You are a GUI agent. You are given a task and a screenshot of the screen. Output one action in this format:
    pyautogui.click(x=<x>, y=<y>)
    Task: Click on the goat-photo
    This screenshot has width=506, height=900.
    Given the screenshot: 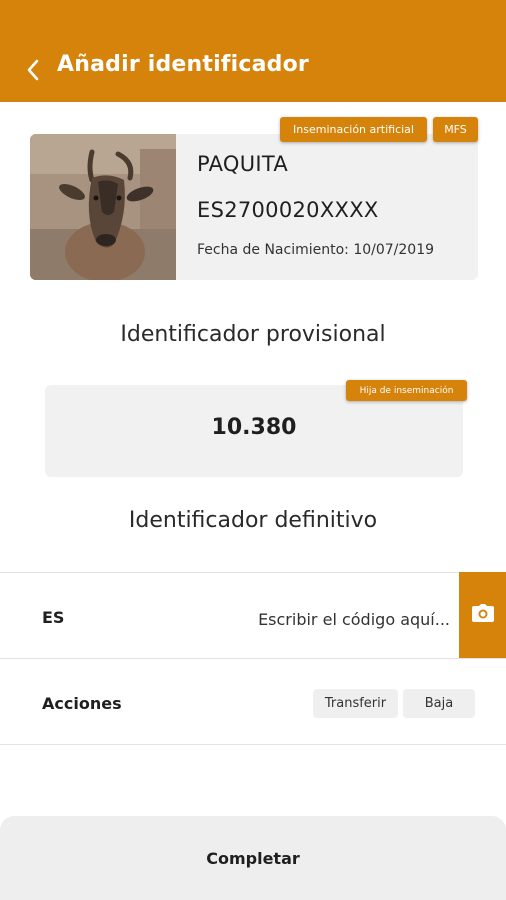 What is the action you would take?
    pyautogui.click(x=103, y=207)
    